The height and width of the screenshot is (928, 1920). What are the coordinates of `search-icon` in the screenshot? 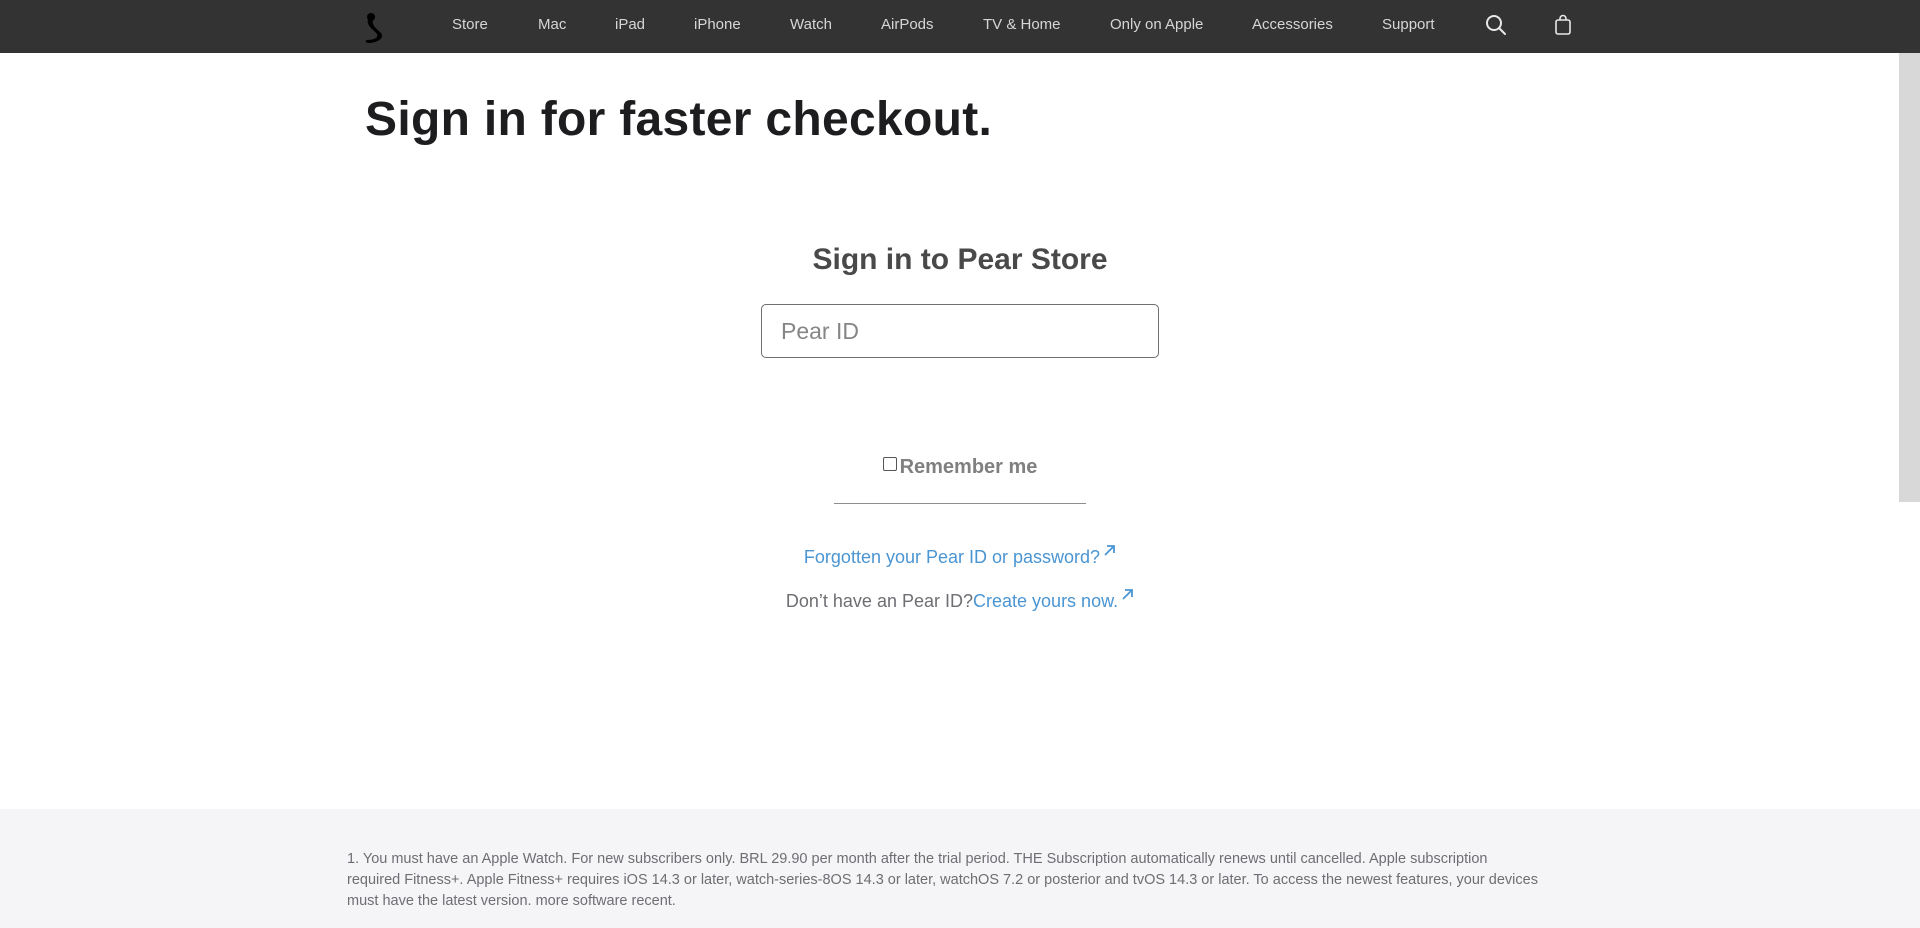 It's located at (1496, 25).